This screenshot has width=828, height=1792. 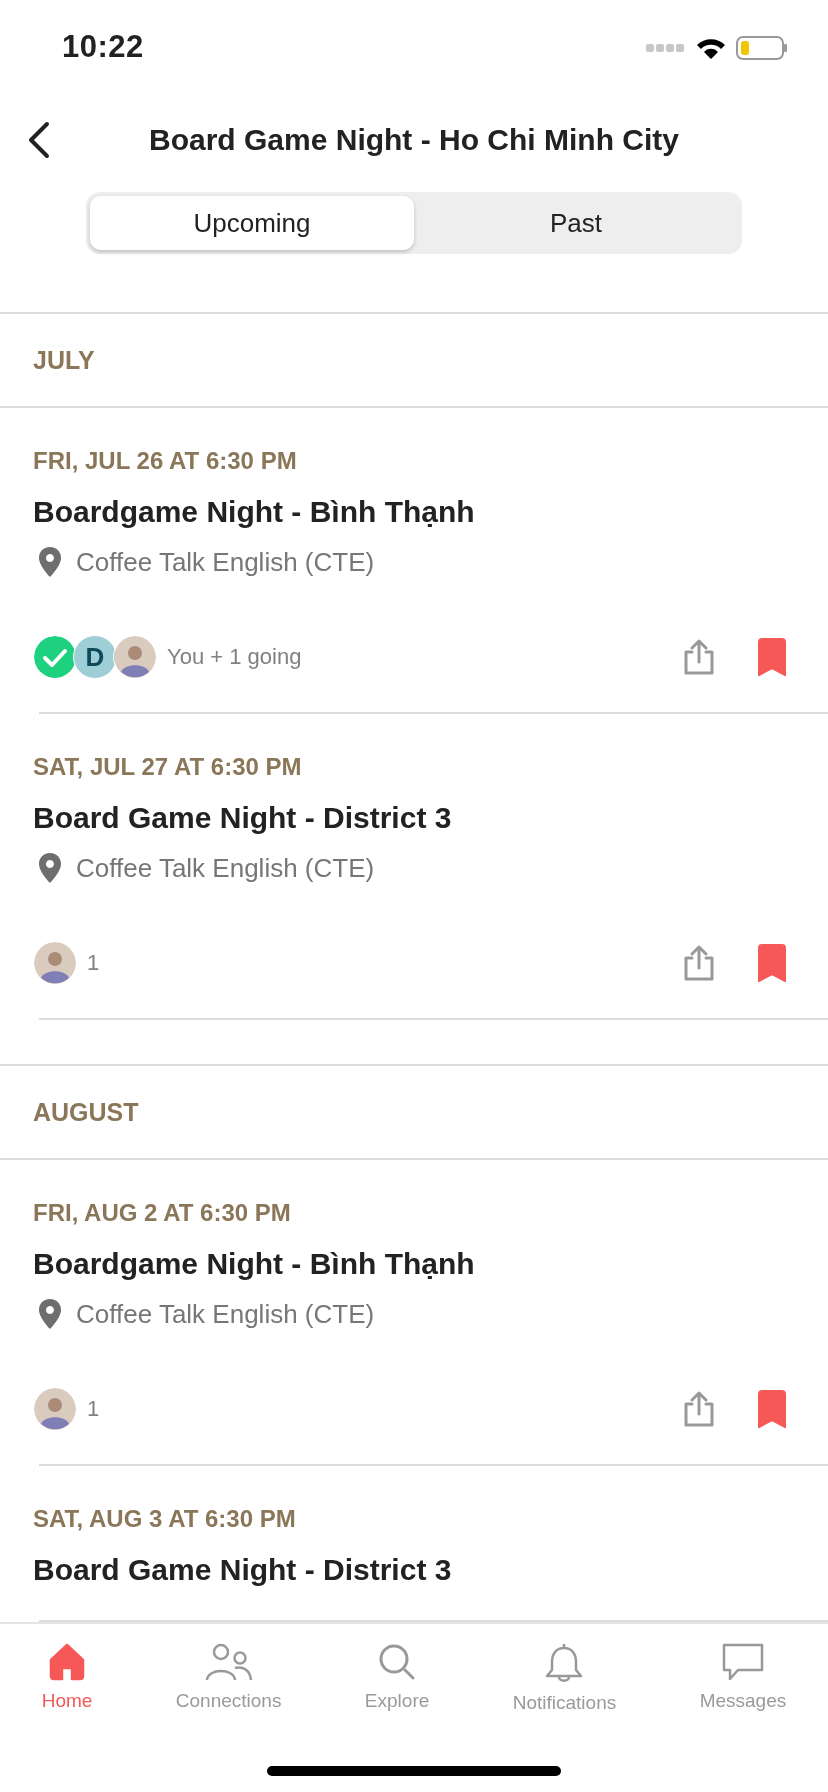 I want to click on back-icon, so click(x=39, y=140).